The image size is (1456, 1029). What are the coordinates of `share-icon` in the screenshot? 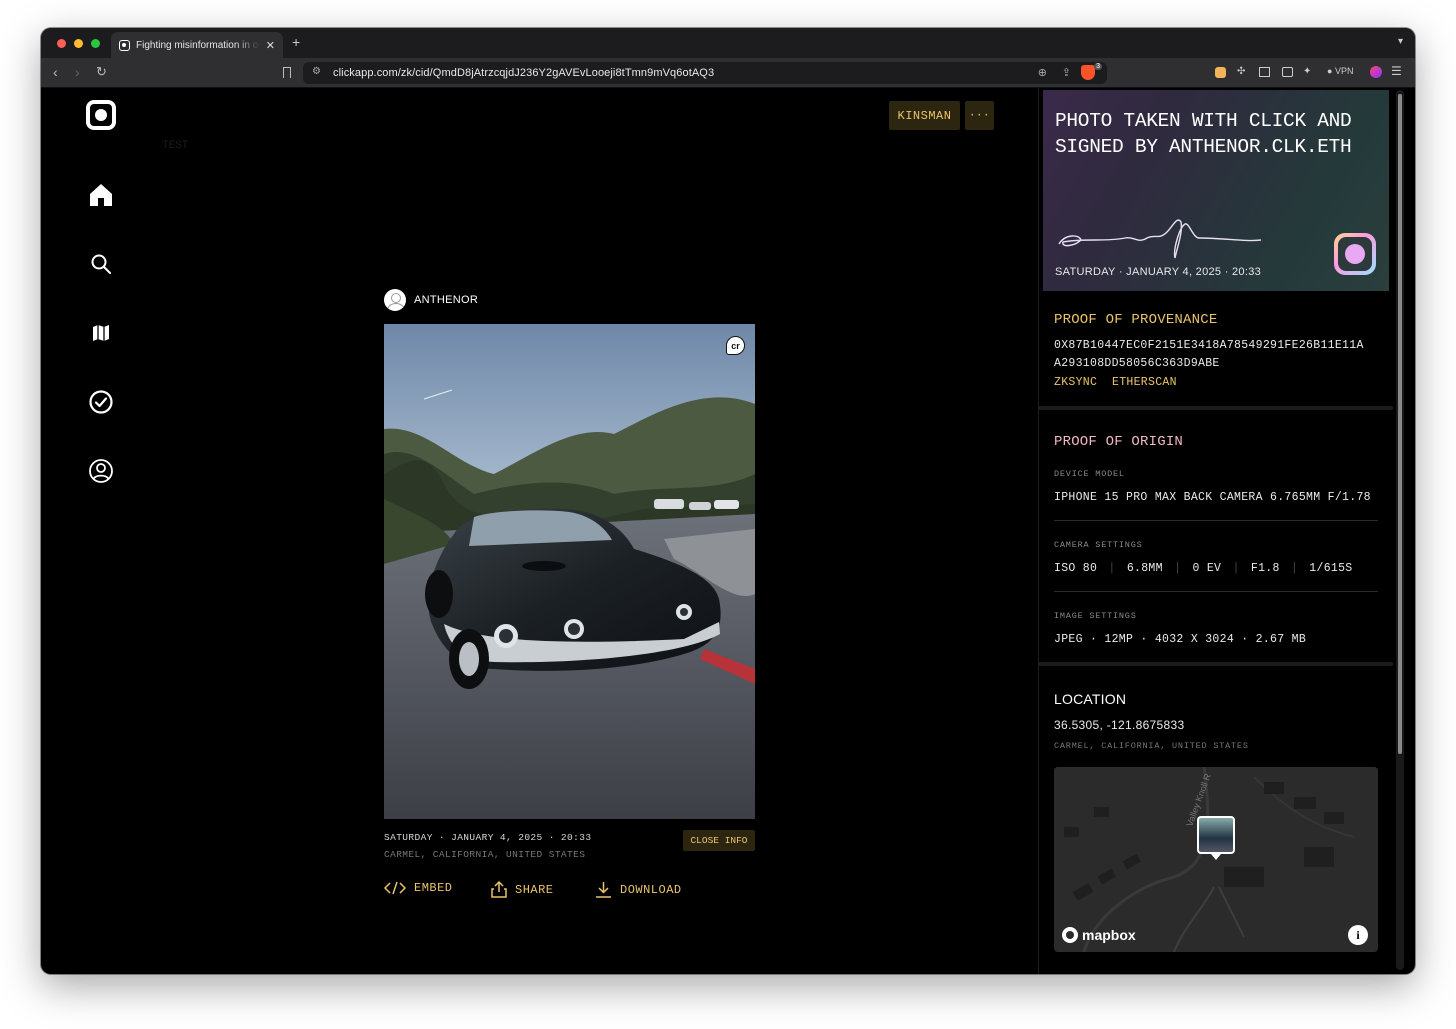 It's located at (499, 889).